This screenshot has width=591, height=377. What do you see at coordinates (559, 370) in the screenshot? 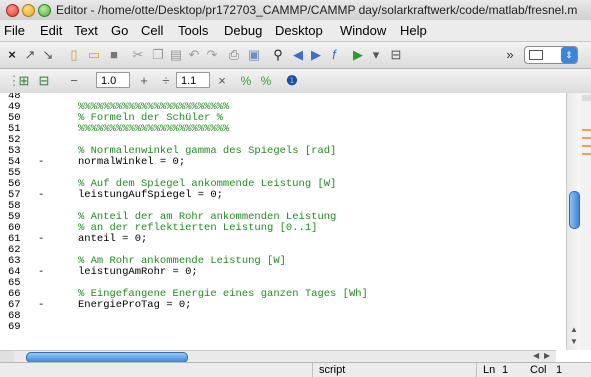
I see `column-value: 1` at bounding box center [559, 370].